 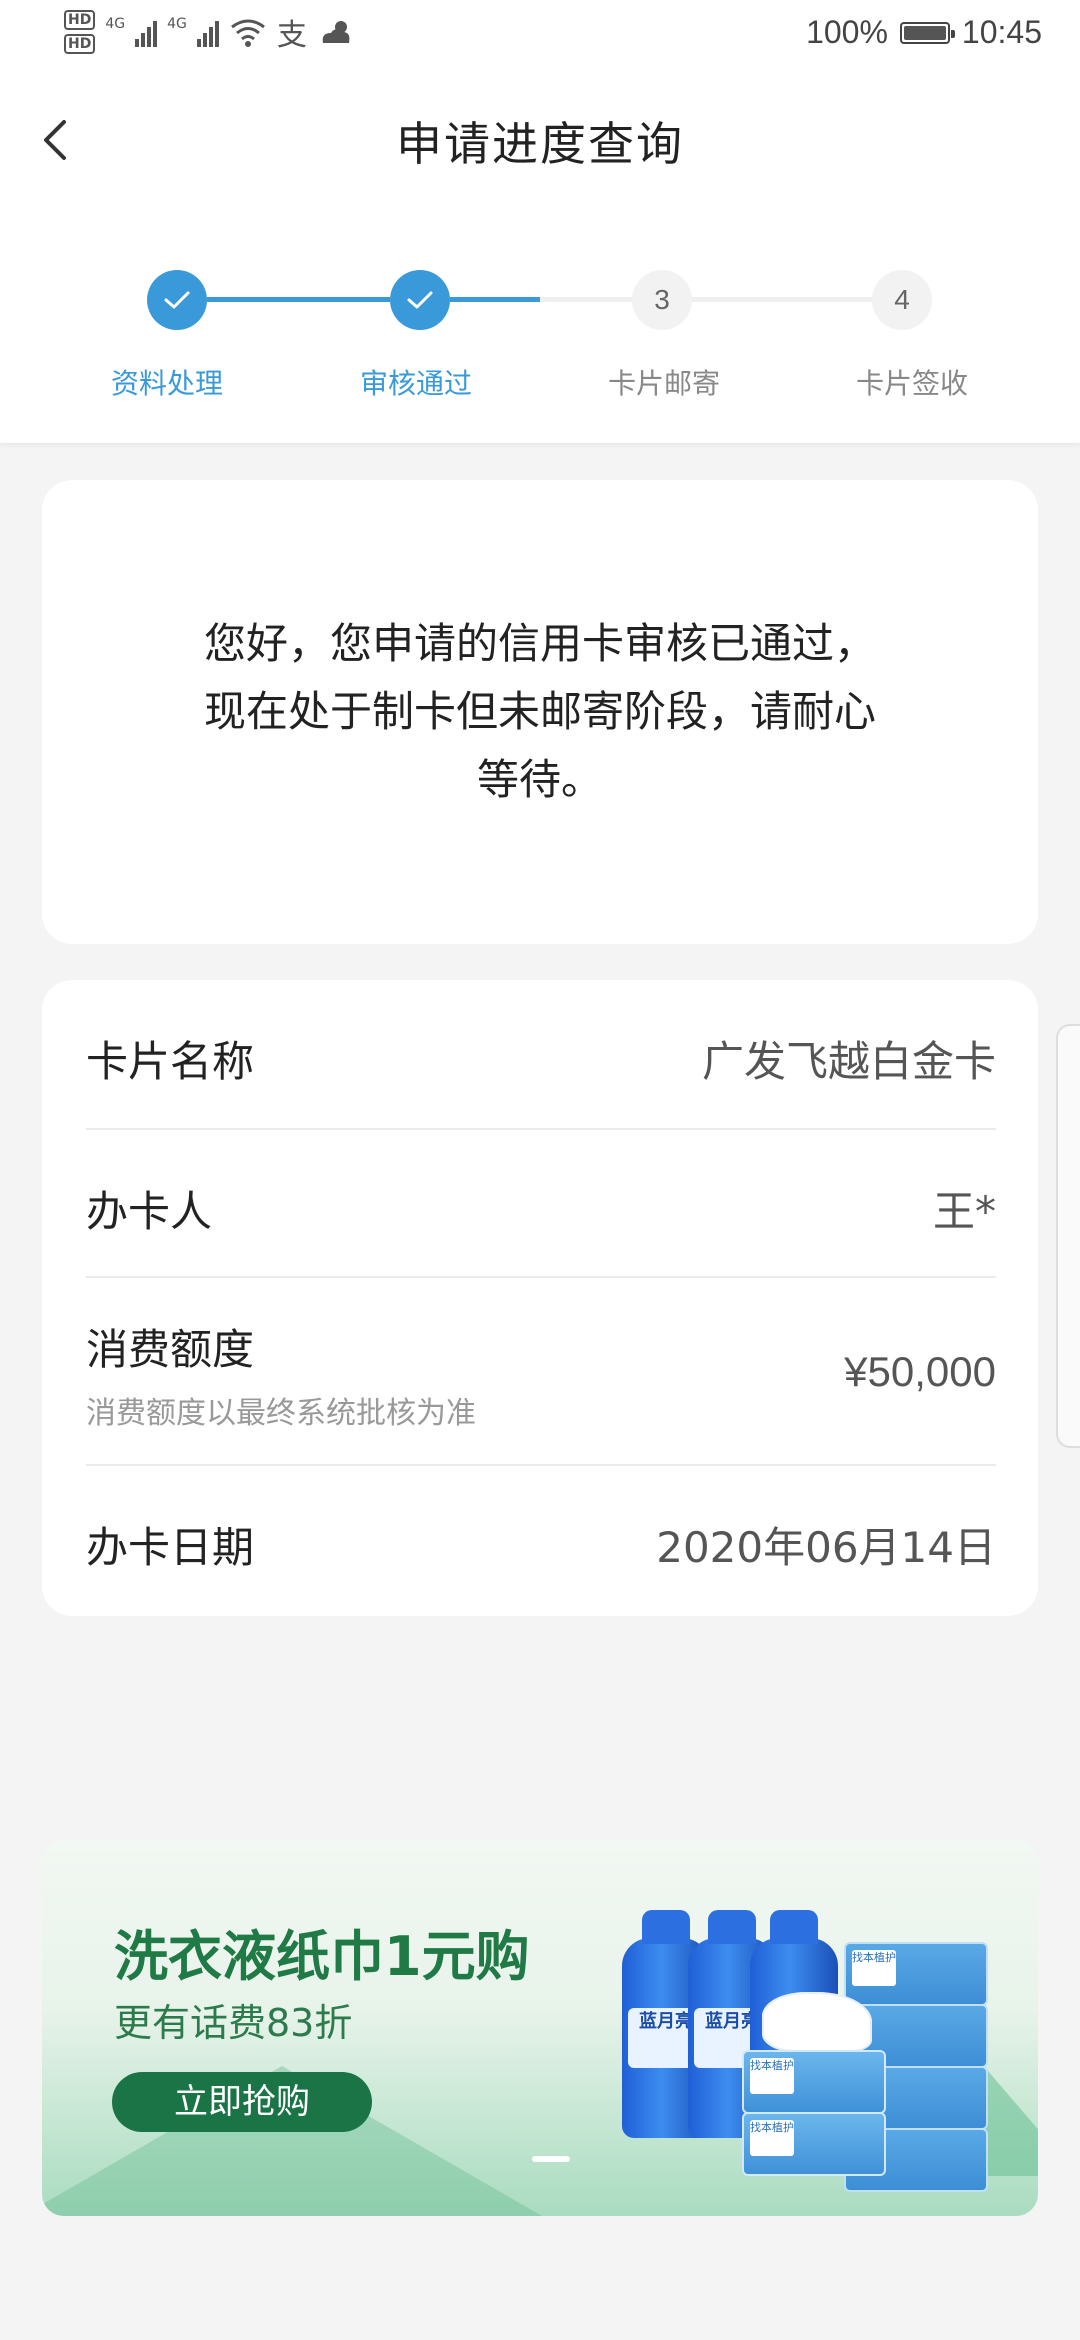 What do you see at coordinates (551, 2159) in the screenshot?
I see `carousel-indicator` at bounding box center [551, 2159].